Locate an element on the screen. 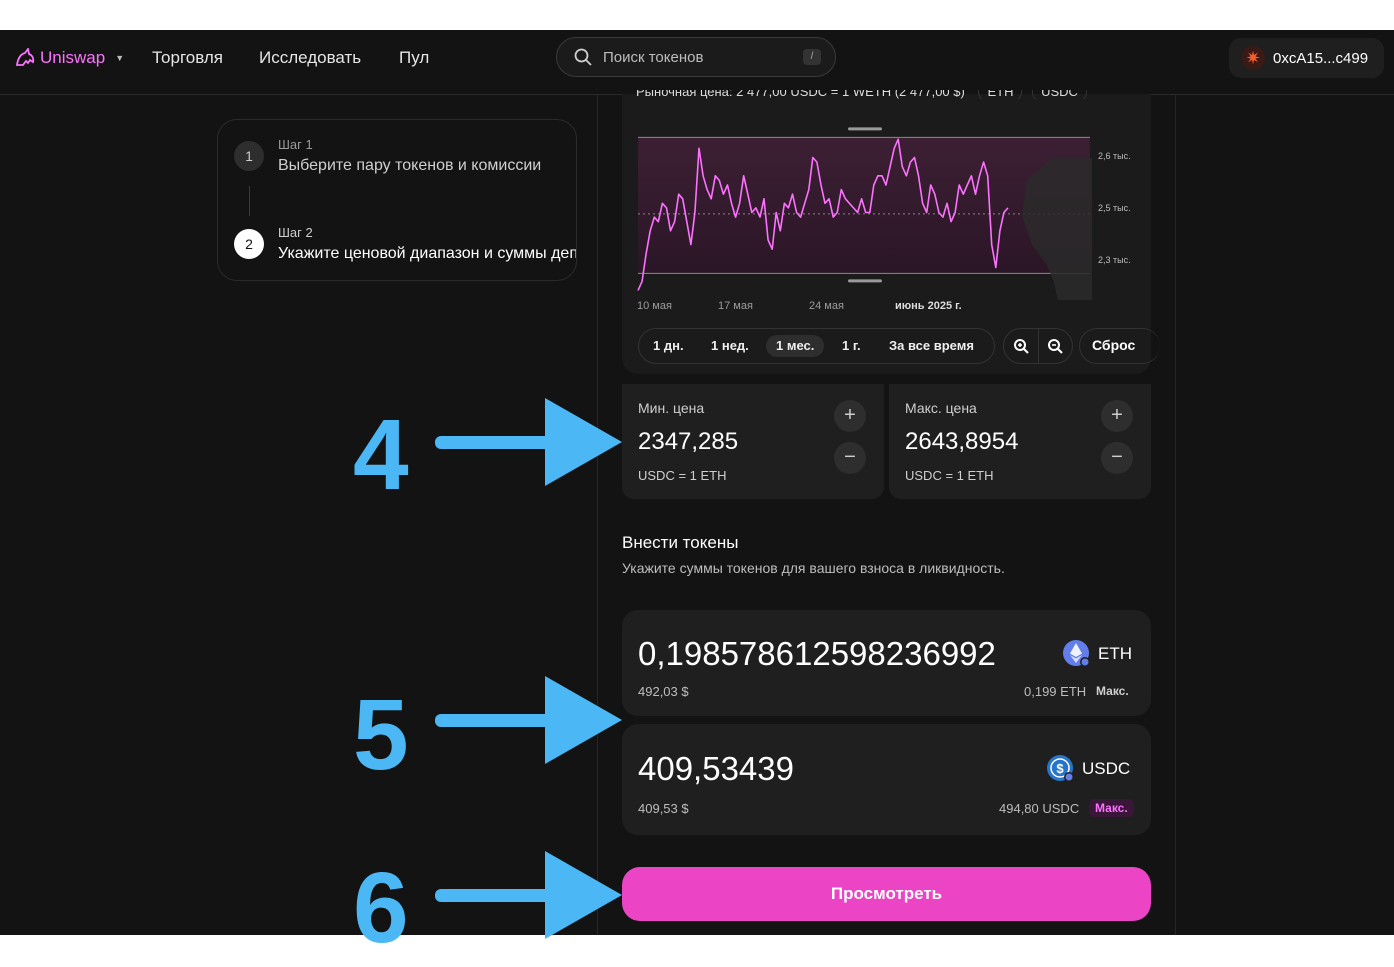  step-2-label: Шаг 2 is located at coordinates (295, 232).